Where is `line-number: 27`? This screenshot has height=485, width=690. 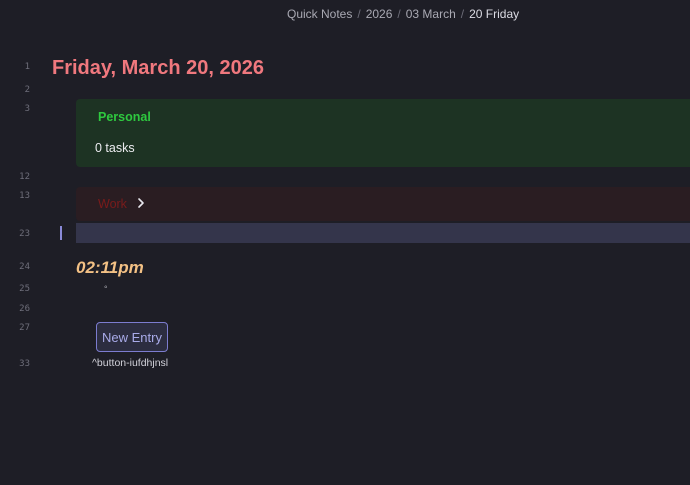
line-number: 27 is located at coordinates (24, 328).